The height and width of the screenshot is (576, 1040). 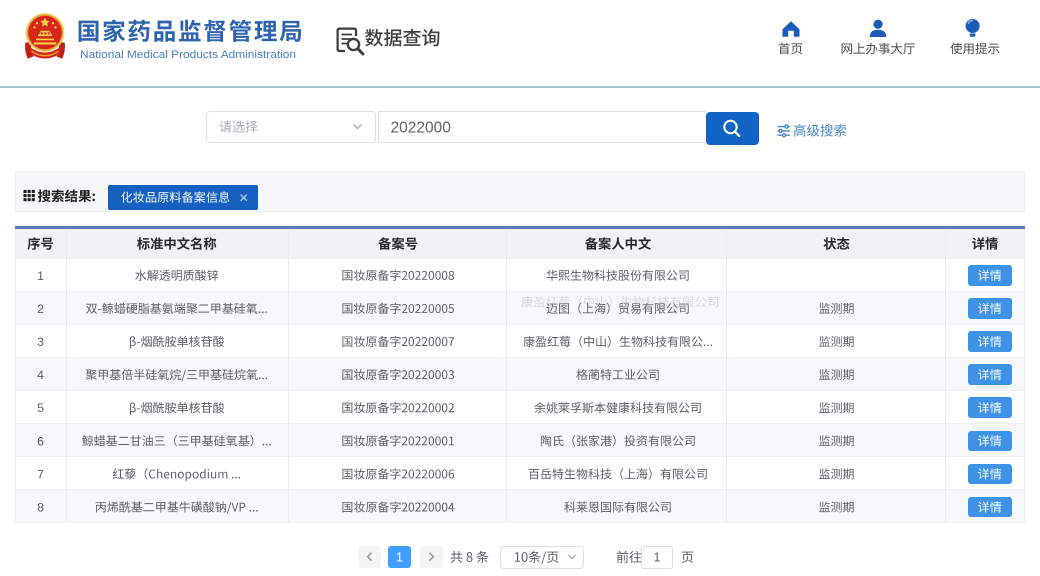 What do you see at coordinates (40, 309) in the screenshot?
I see `svg-text: 2` at bounding box center [40, 309].